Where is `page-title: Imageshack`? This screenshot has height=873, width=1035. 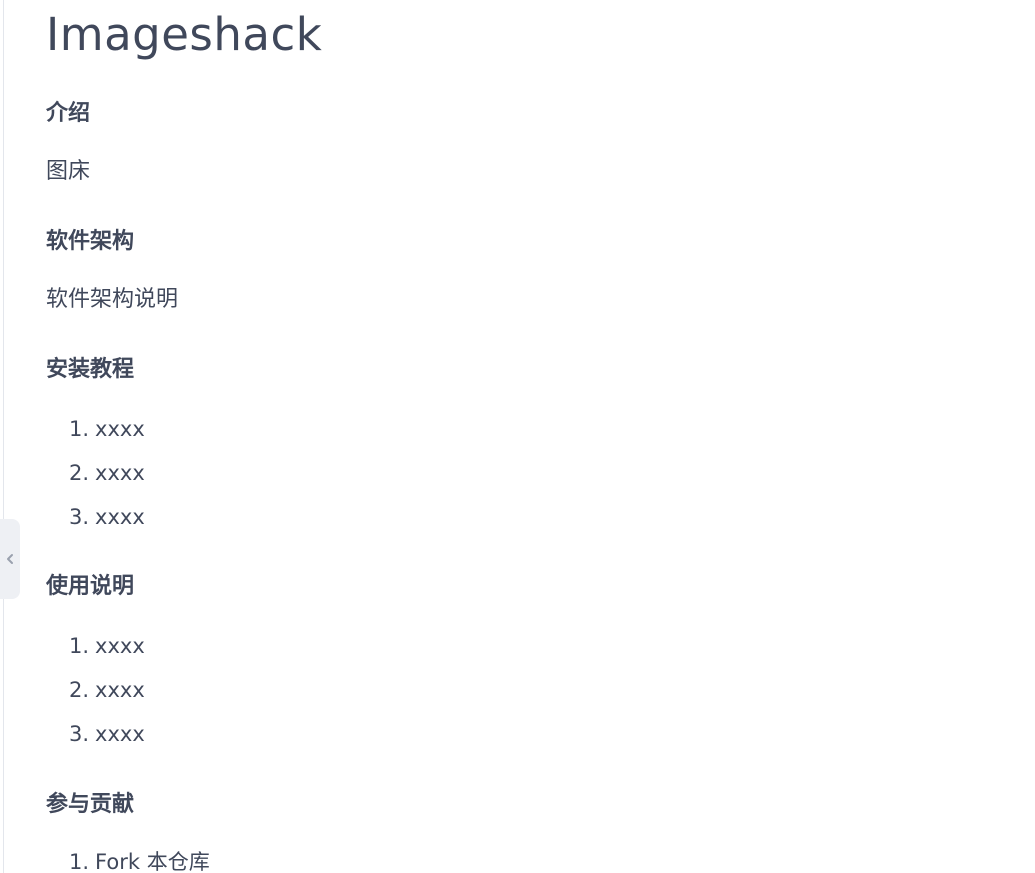
page-title: Imageshack is located at coordinates (184, 34).